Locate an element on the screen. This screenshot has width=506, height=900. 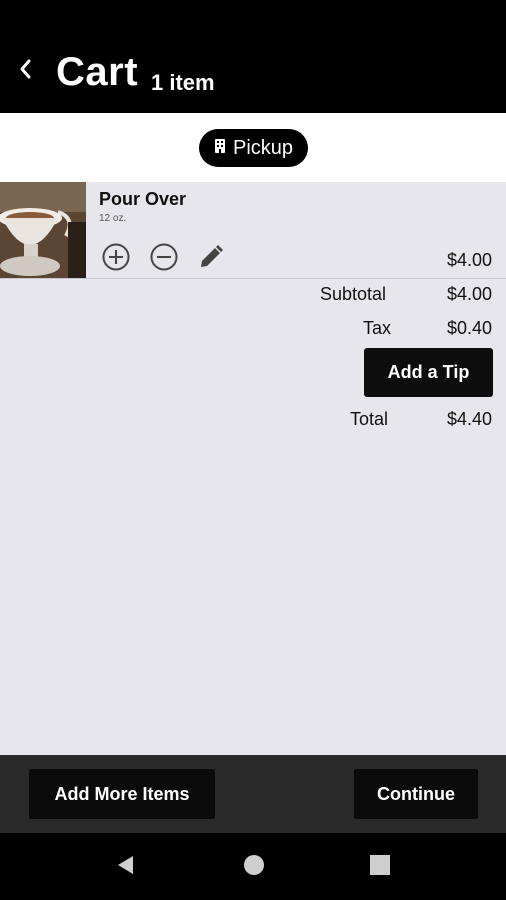
total-label: Total is located at coordinates (369, 419).